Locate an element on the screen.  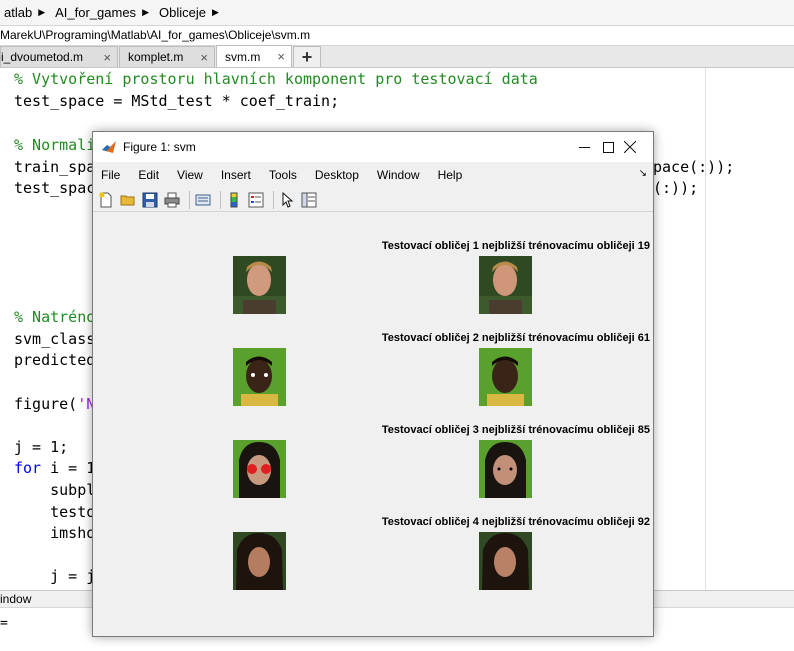
code-line: j = 1; is located at coordinates (41, 447).